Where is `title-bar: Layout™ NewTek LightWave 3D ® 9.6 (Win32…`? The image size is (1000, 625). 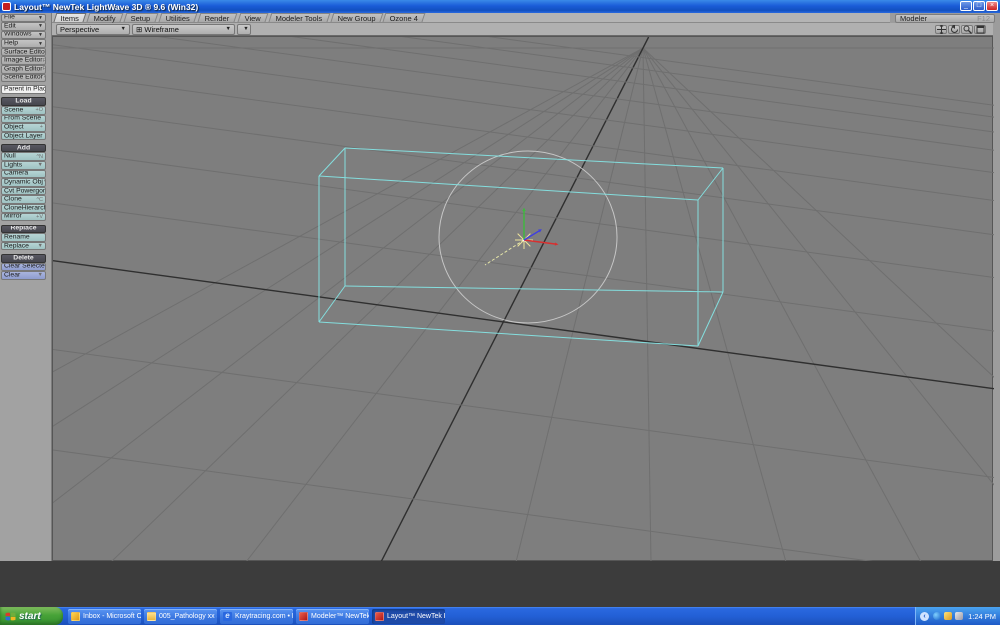
title-bar: Layout™ NewTek LightWave 3D ® 9.6 (Win32… is located at coordinates (500, 6).